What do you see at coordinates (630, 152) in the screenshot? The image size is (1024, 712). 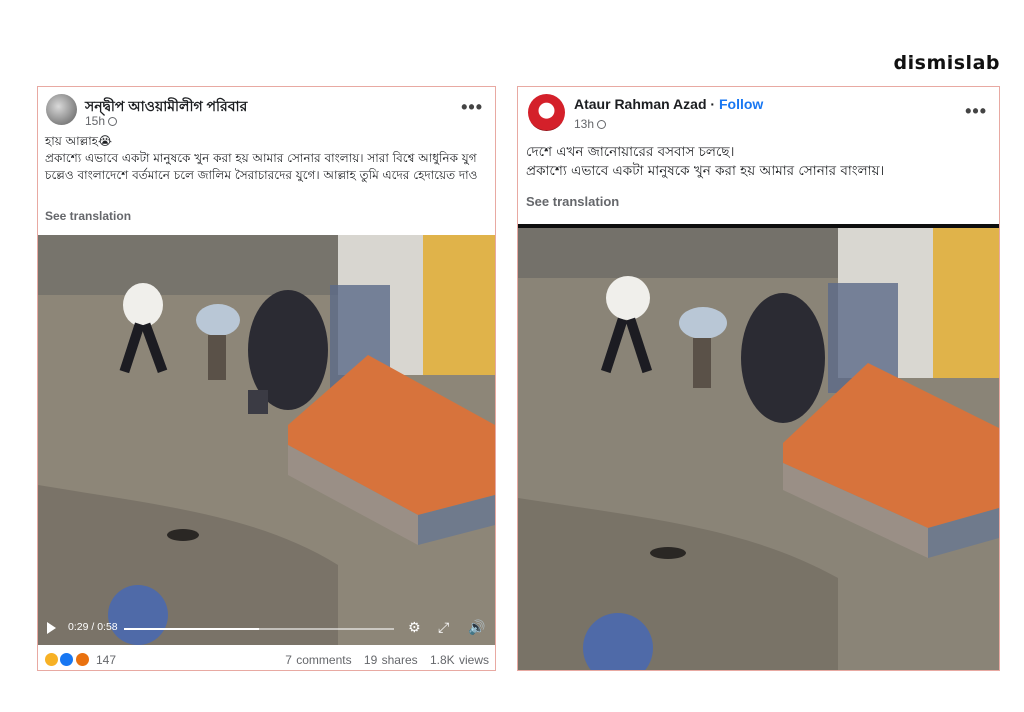 I see `post-line-1: দেশে এখন জানোয়ারের বসবাস চলছে।` at bounding box center [630, 152].